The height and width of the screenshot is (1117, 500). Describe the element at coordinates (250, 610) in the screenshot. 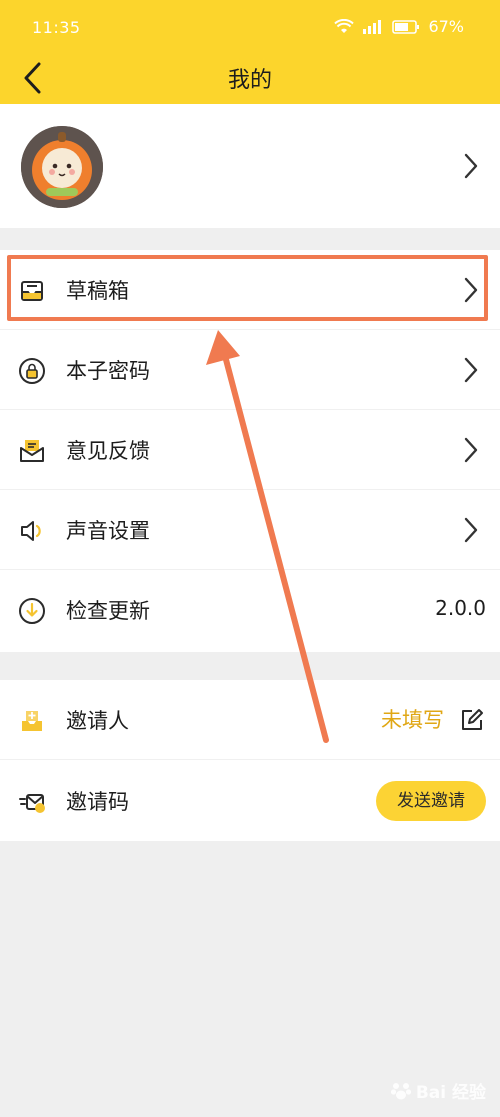

I see `menu-item-check-update: 检查更新 2.0.0` at that location.